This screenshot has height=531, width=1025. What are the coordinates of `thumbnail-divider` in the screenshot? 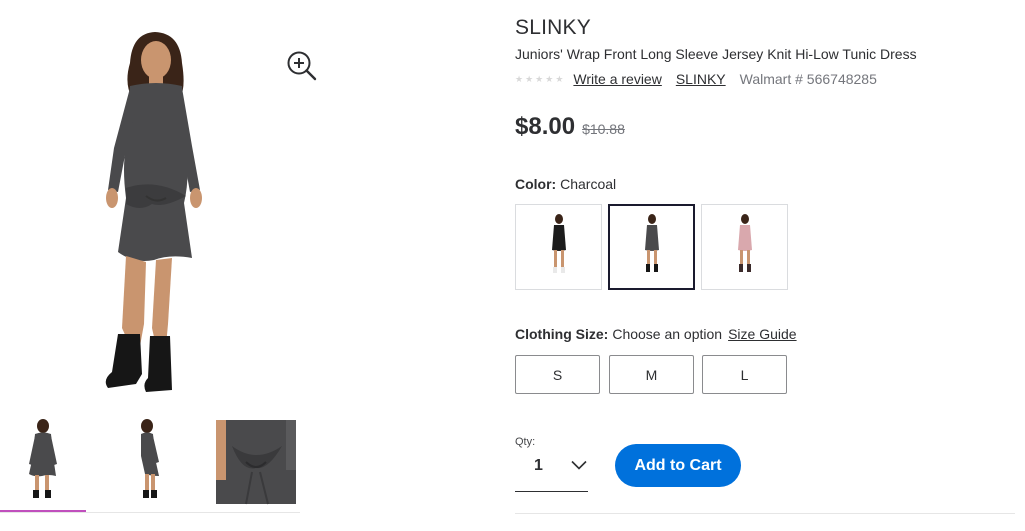 It's located at (150, 512).